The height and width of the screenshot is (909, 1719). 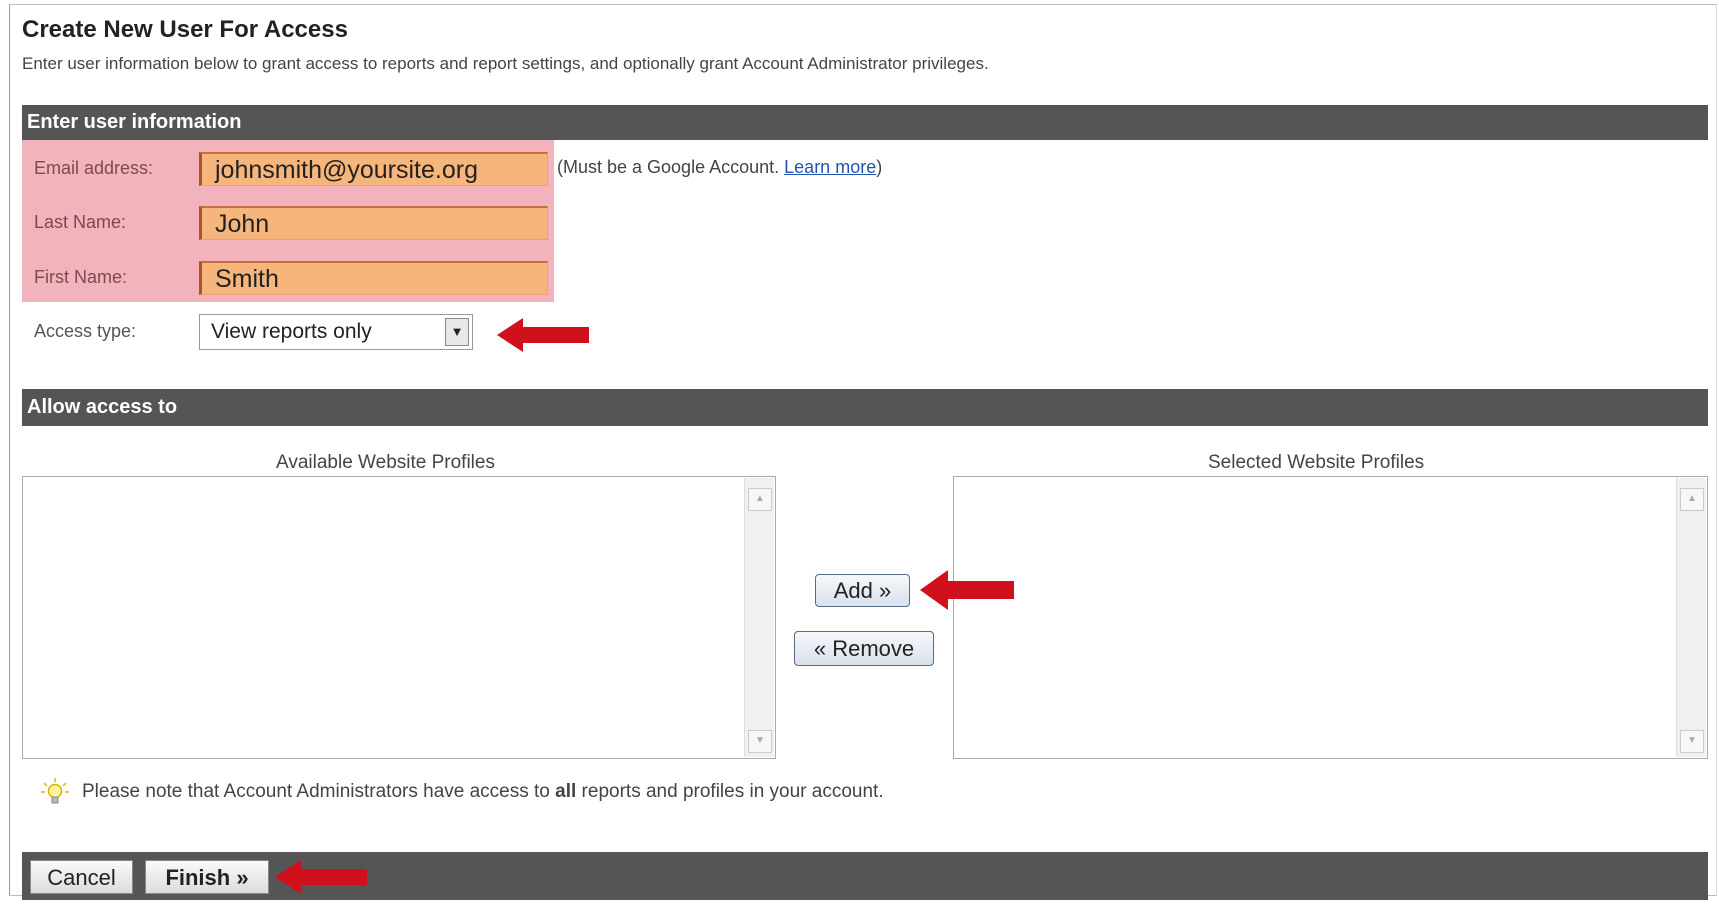 What do you see at coordinates (759, 617) in the screenshot?
I see `available-list-scrollbar: ▲ ▼` at bounding box center [759, 617].